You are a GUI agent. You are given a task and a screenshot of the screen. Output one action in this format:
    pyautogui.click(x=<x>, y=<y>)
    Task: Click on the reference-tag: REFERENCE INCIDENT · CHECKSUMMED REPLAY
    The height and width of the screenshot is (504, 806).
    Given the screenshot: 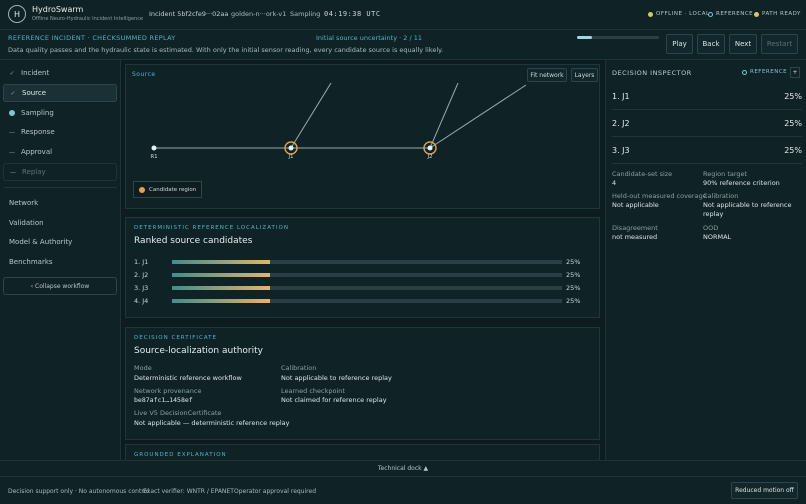 What is the action you would take?
    pyautogui.click(x=92, y=38)
    